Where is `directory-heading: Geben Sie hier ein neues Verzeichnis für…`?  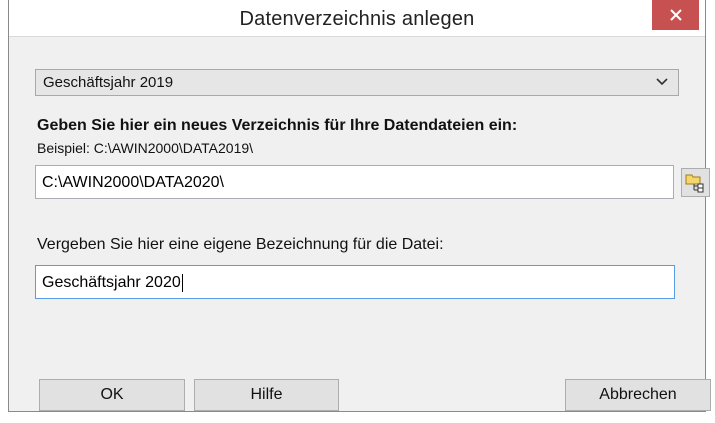
directory-heading: Geben Sie hier ein neues Verzeichnis für… is located at coordinates (277, 125).